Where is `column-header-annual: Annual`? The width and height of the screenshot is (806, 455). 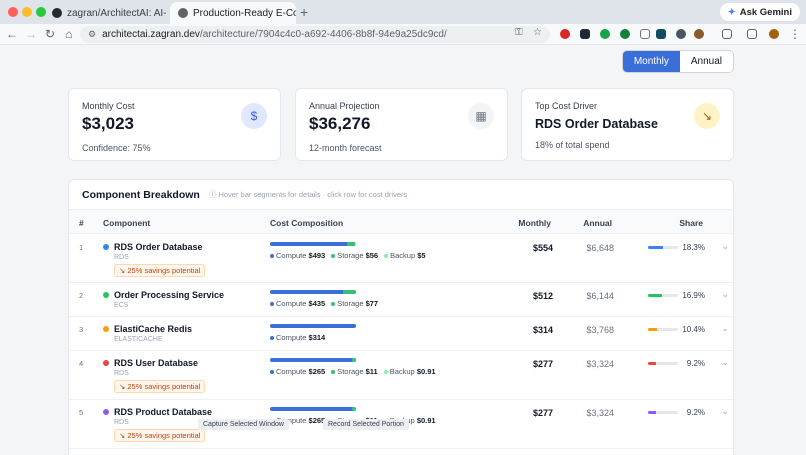
column-header-annual: Annual is located at coordinates (597, 223).